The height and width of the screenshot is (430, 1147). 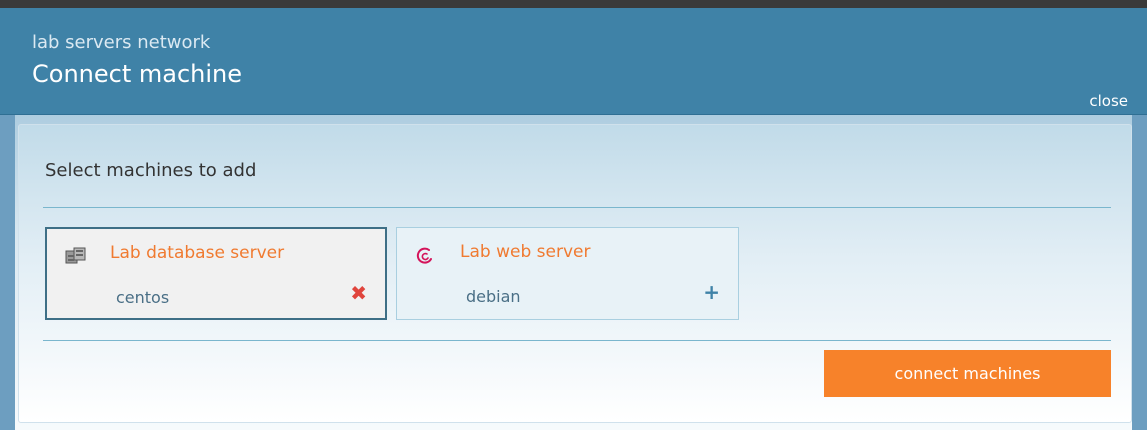 What do you see at coordinates (358, 293) in the screenshot?
I see `remove-machine-icon: ✖` at bounding box center [358, 293].